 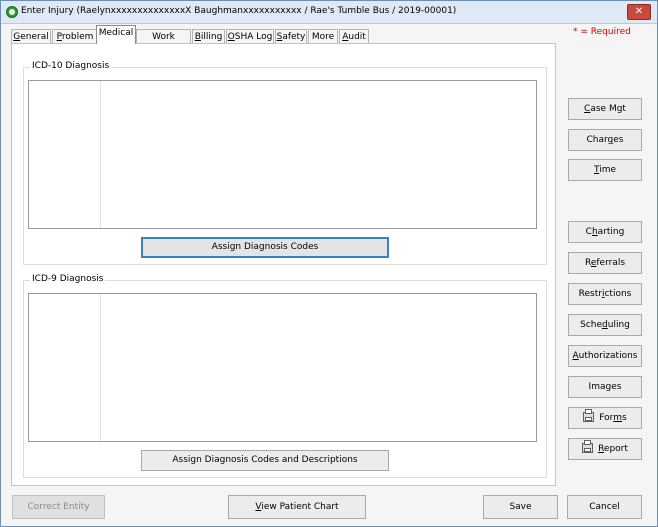 What do you see at coordinates (250, 36) in the screenshot?
I see `tab-osha-log: OSHA Log` at bounding box center [250, 36].